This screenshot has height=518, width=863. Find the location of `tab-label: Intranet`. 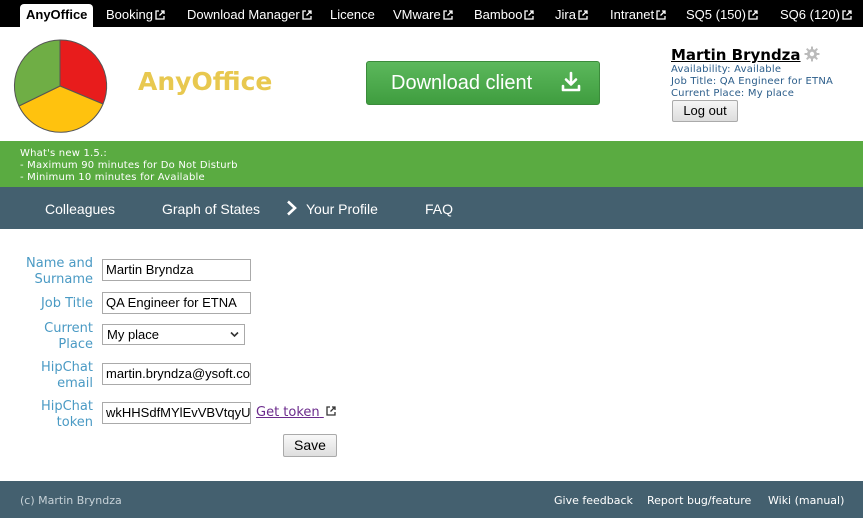

tab-label: Intranet is located at coordinates (632, 14).